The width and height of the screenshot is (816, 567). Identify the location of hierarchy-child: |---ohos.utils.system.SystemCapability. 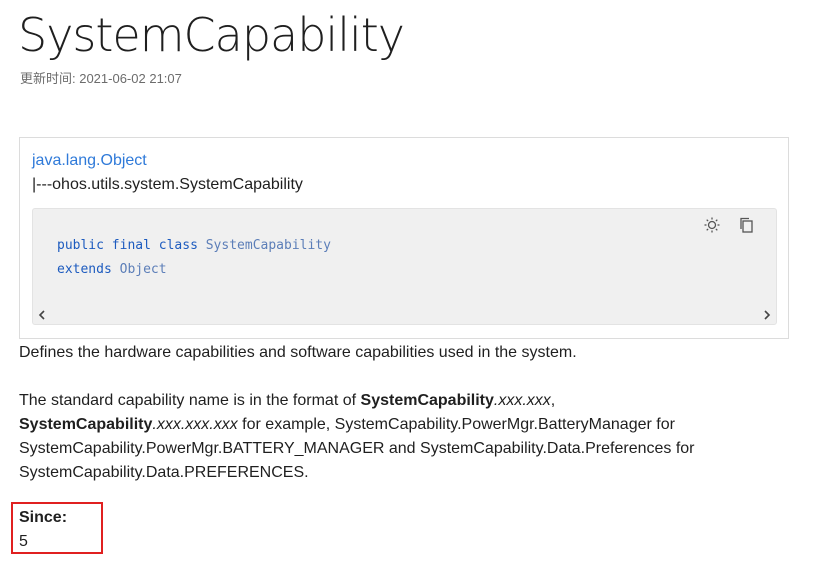
(167, 184).